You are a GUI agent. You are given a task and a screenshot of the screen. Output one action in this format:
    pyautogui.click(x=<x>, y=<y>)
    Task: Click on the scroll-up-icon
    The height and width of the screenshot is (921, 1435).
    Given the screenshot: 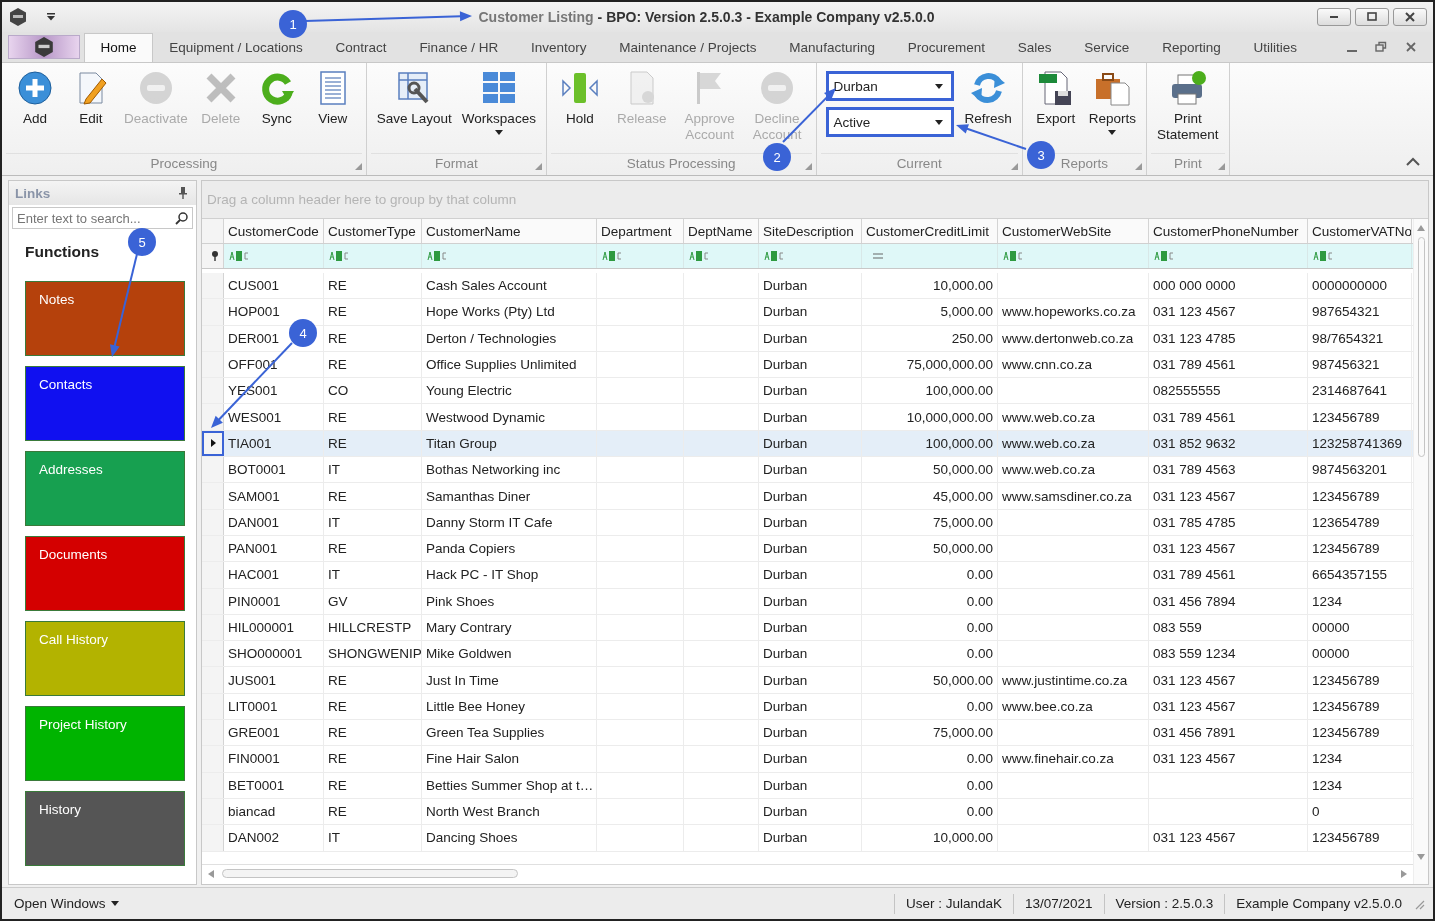 What is the action you would take?
    pyautogui.click(x=1421, y=228)
    